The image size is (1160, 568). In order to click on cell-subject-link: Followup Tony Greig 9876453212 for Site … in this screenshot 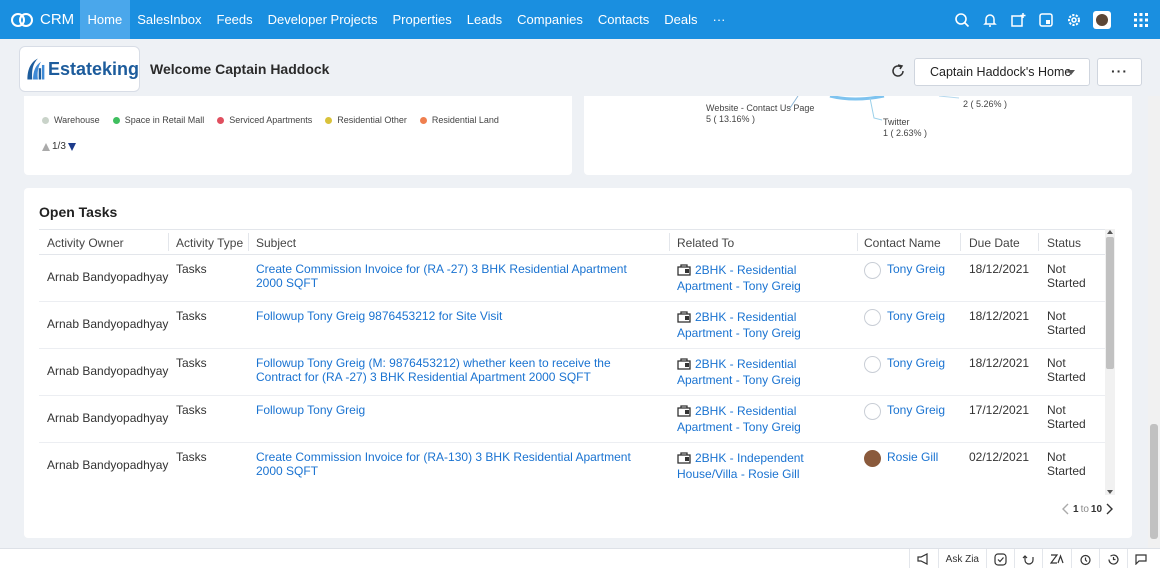, I will do `click(456, 316)`.